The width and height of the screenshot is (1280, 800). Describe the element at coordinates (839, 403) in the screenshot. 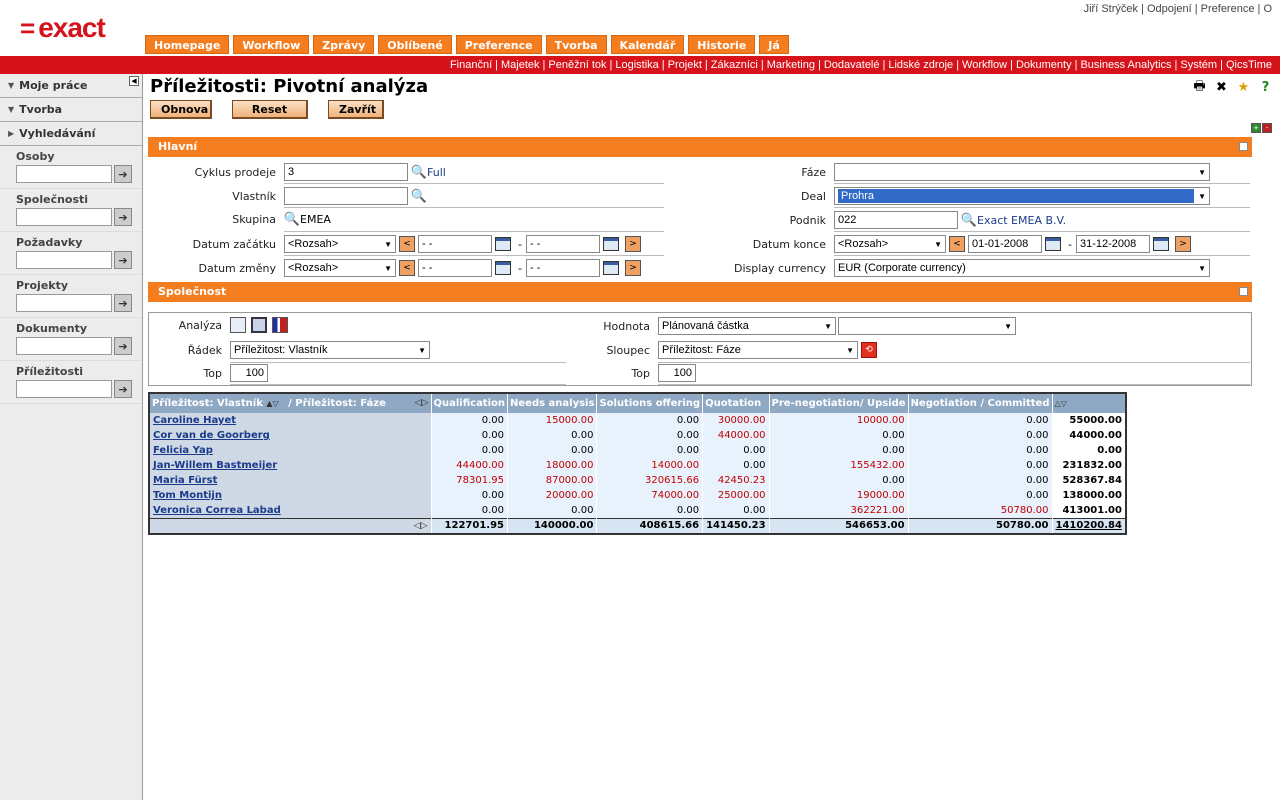

I see `col-header: Pre-negotiation/ Upside` at that location.